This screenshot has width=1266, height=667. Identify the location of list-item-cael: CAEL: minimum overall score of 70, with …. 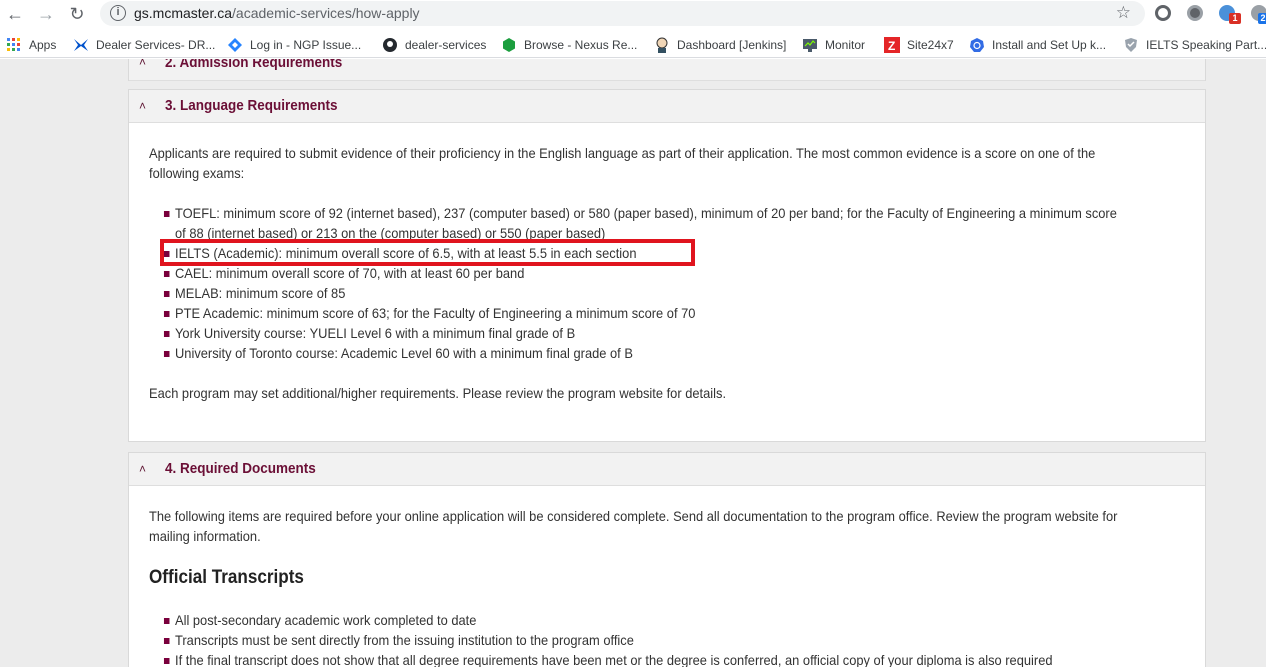
(640, 273).